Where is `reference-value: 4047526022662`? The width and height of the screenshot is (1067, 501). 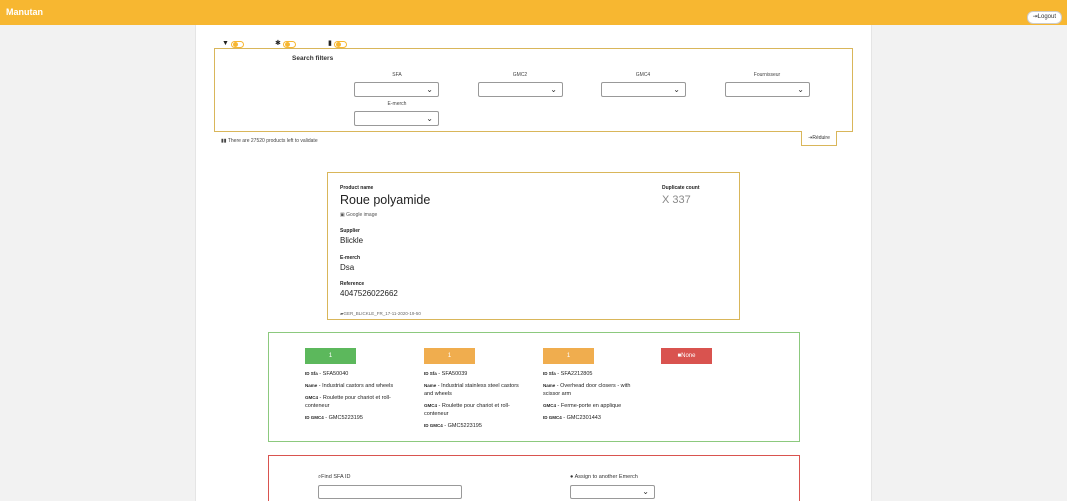
reference-value: 4047526022662 is located at coordinates (369, 293).